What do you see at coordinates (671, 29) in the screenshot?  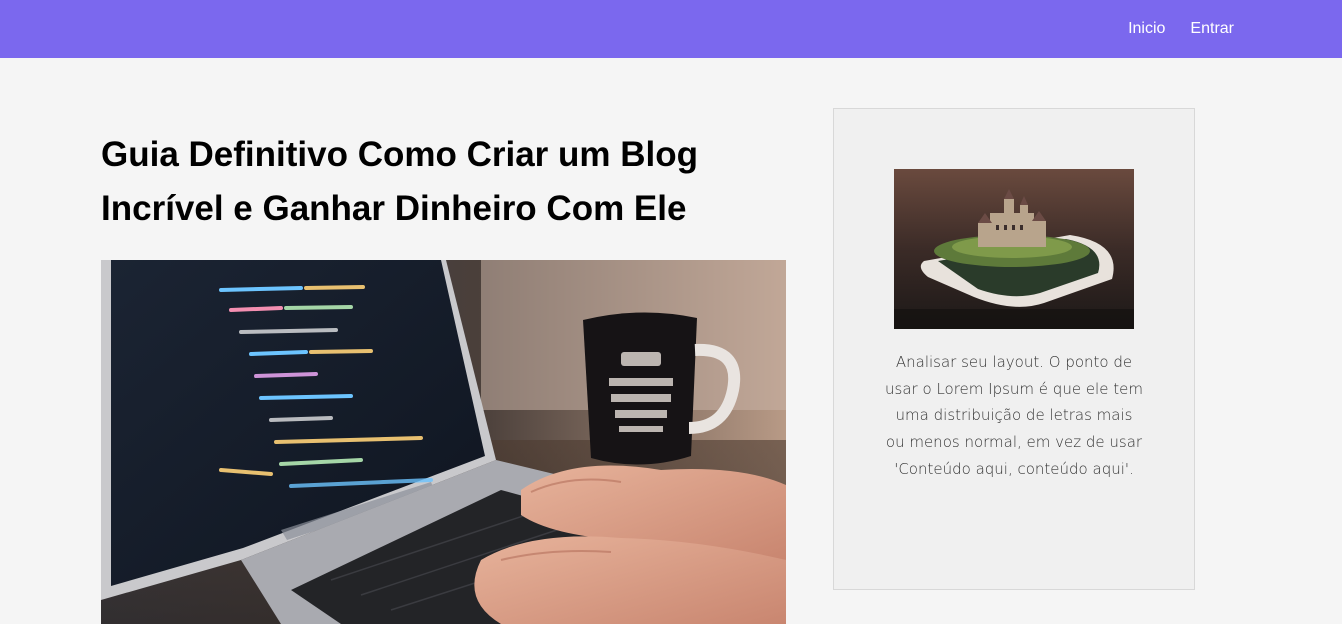 I see `top-navbar: Inicio Entrar` at bounding box center [671, 29].